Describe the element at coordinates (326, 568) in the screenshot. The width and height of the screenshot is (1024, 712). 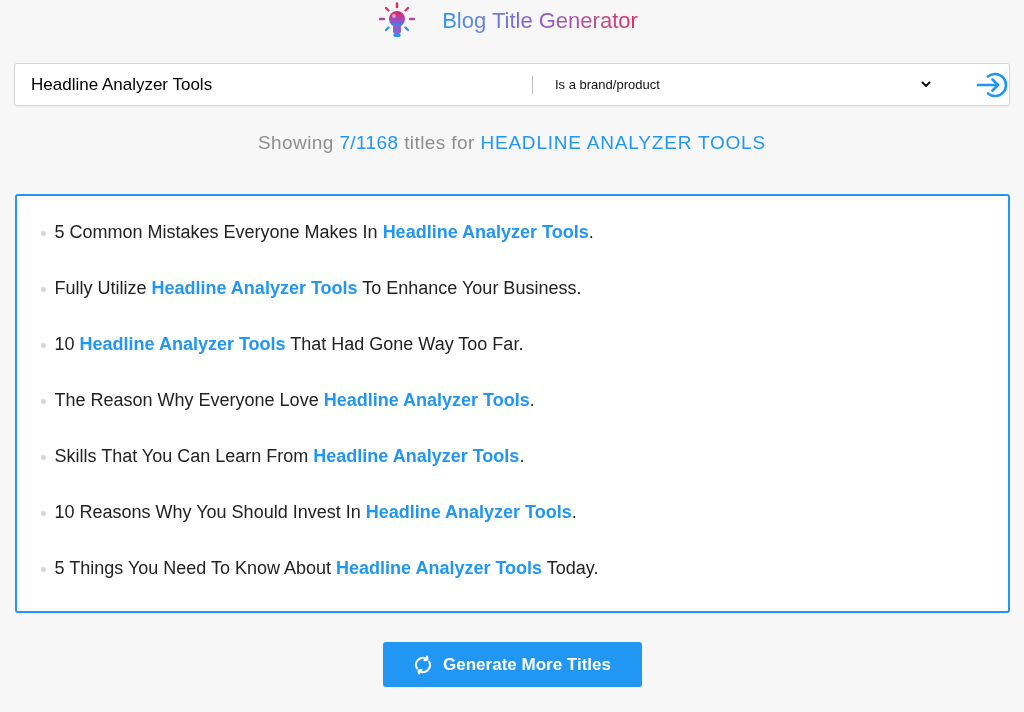
I see `title-item: 5 Things You Need To Know About Headline Analyzer Tools Today.` at that location.